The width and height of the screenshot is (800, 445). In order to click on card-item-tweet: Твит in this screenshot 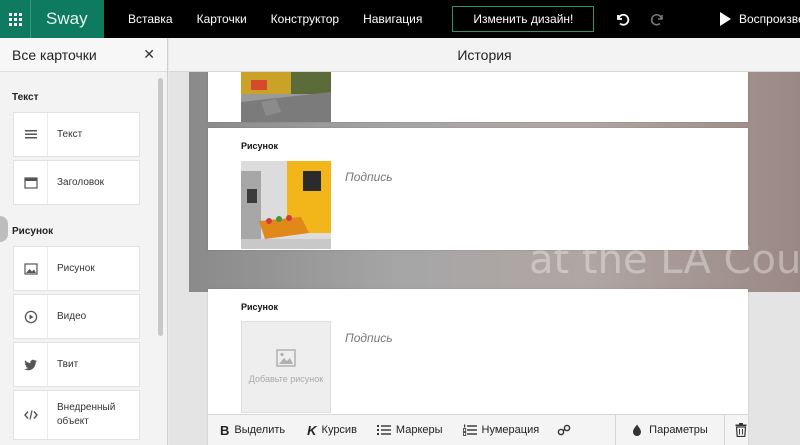, I will do `click(76, 364)`.